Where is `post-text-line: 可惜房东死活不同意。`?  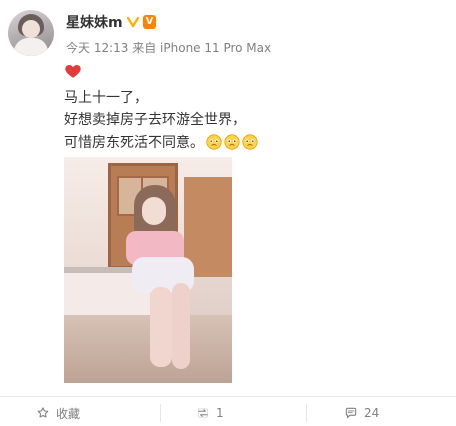 post-text-line: 可惜房东死活不同意。 is located at coordinates (161, 142).